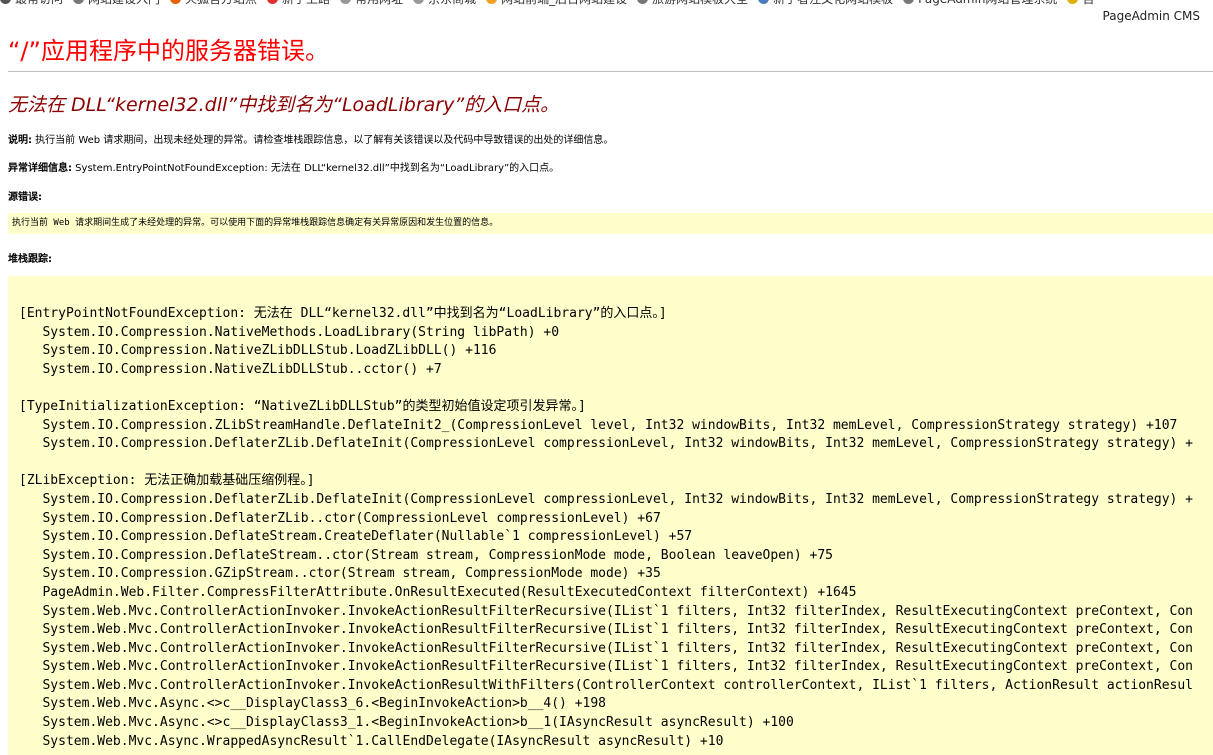 The width and height of the screenshot is (1213, 755). What do you see at coordinates (168, 51) in the screenshot?
I see `page-title: “/”应用程序中的服务器错误。` at bounding box center [168, 51].